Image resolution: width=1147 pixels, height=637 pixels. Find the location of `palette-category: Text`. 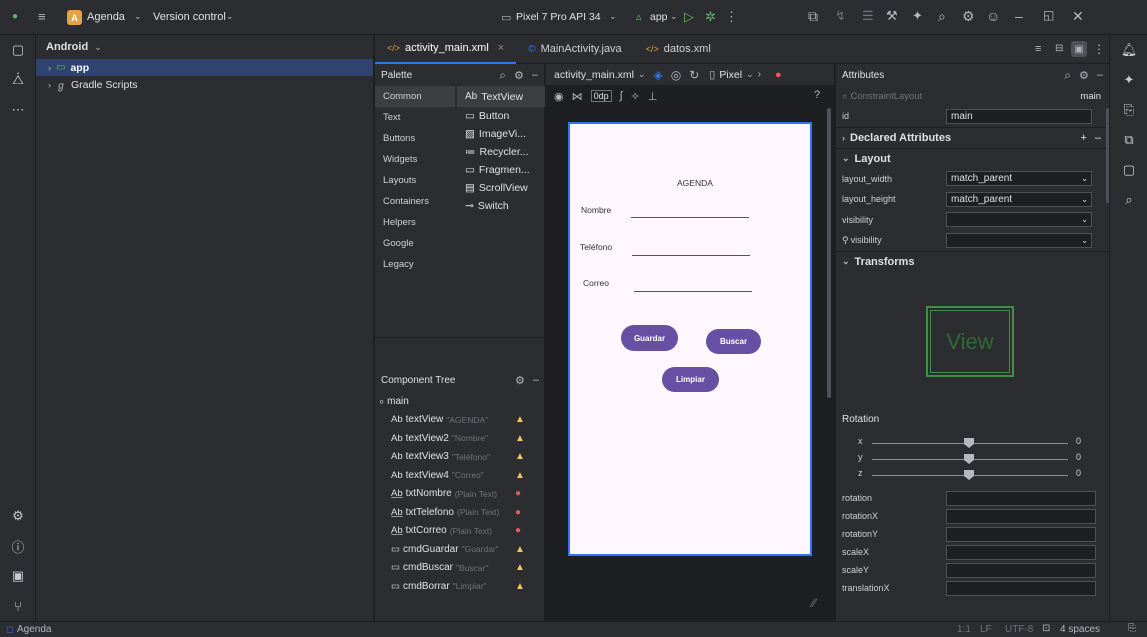

palette-category: Text is located at coordinates (415, 117).